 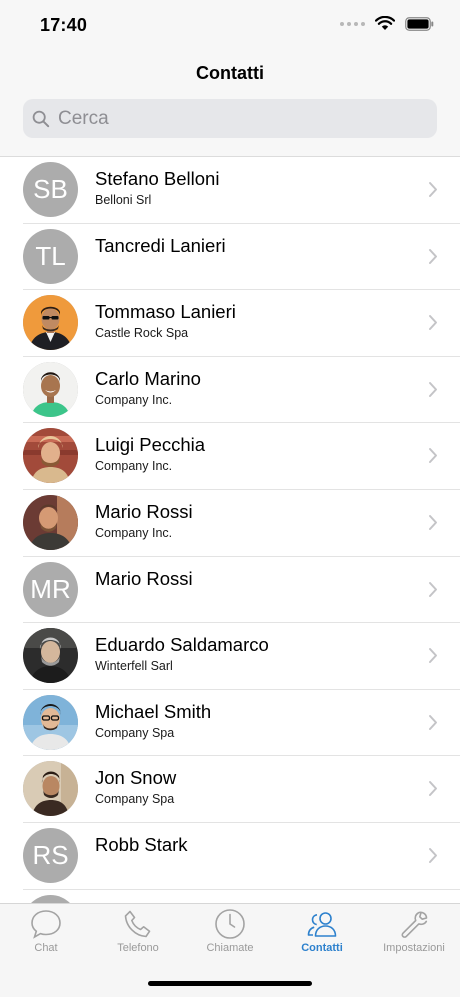 I want to click on tab-settings: Impostazioni, so click(x=414, y=936).